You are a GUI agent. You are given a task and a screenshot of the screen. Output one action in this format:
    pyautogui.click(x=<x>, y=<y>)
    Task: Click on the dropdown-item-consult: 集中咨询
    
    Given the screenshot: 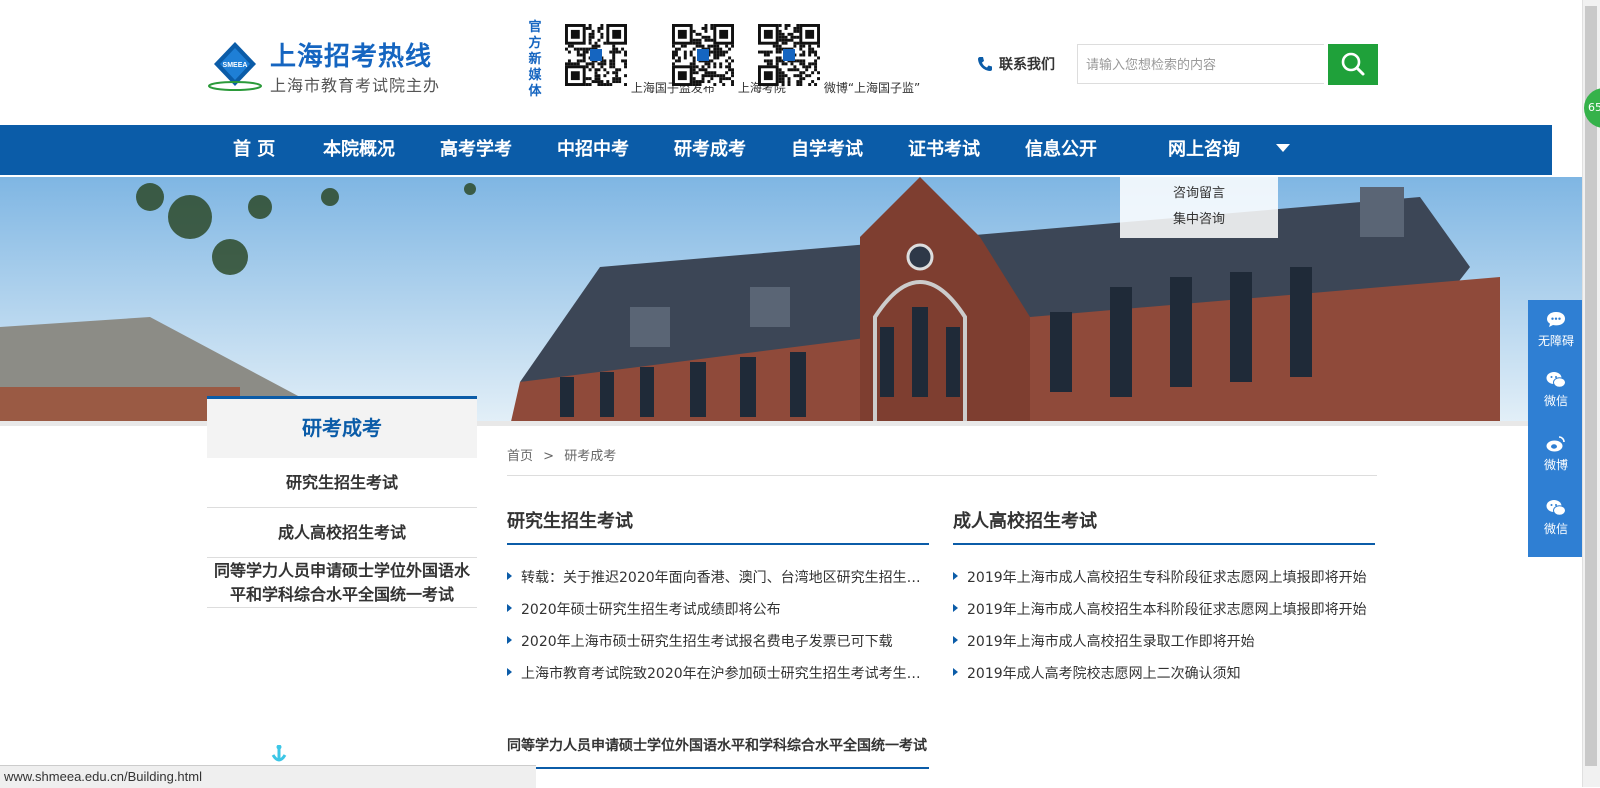 What is the action you would take?
    pyautogui.click(x=1199, y=220)
    